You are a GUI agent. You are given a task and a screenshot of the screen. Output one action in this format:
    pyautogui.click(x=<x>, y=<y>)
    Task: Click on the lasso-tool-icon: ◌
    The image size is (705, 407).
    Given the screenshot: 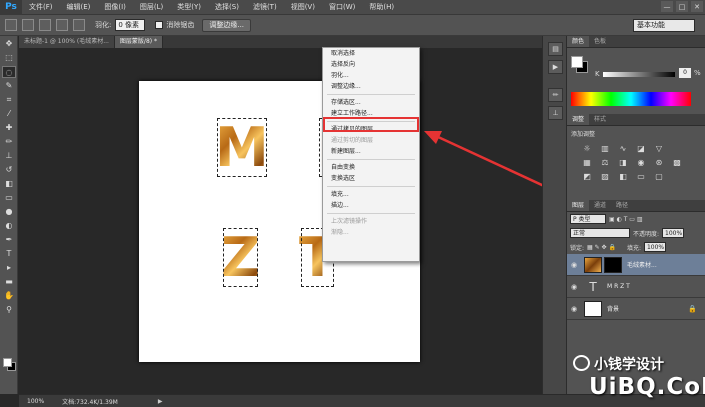 What is the action you would take?
    pyautogui.click(x=9, y=72)
    